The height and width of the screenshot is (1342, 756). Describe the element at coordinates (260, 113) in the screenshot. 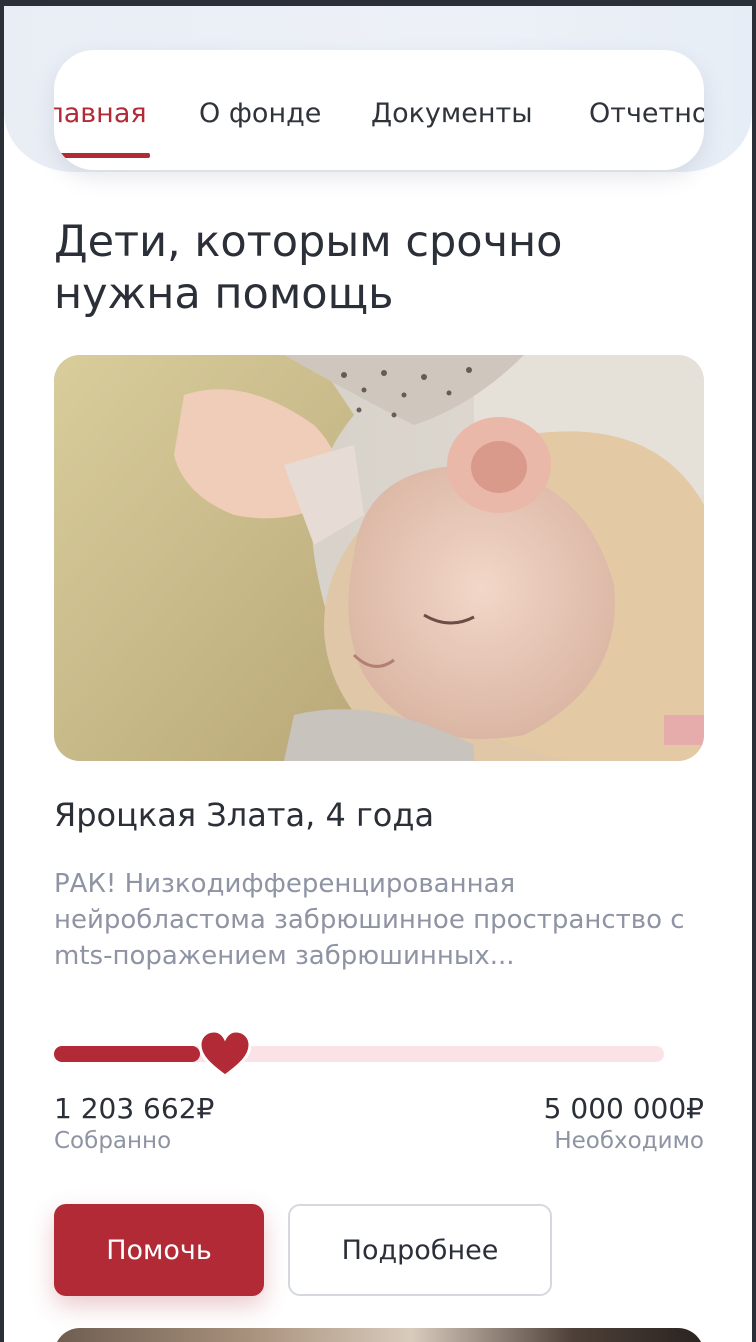

I see `nav-item-about: О фонде` at that location.